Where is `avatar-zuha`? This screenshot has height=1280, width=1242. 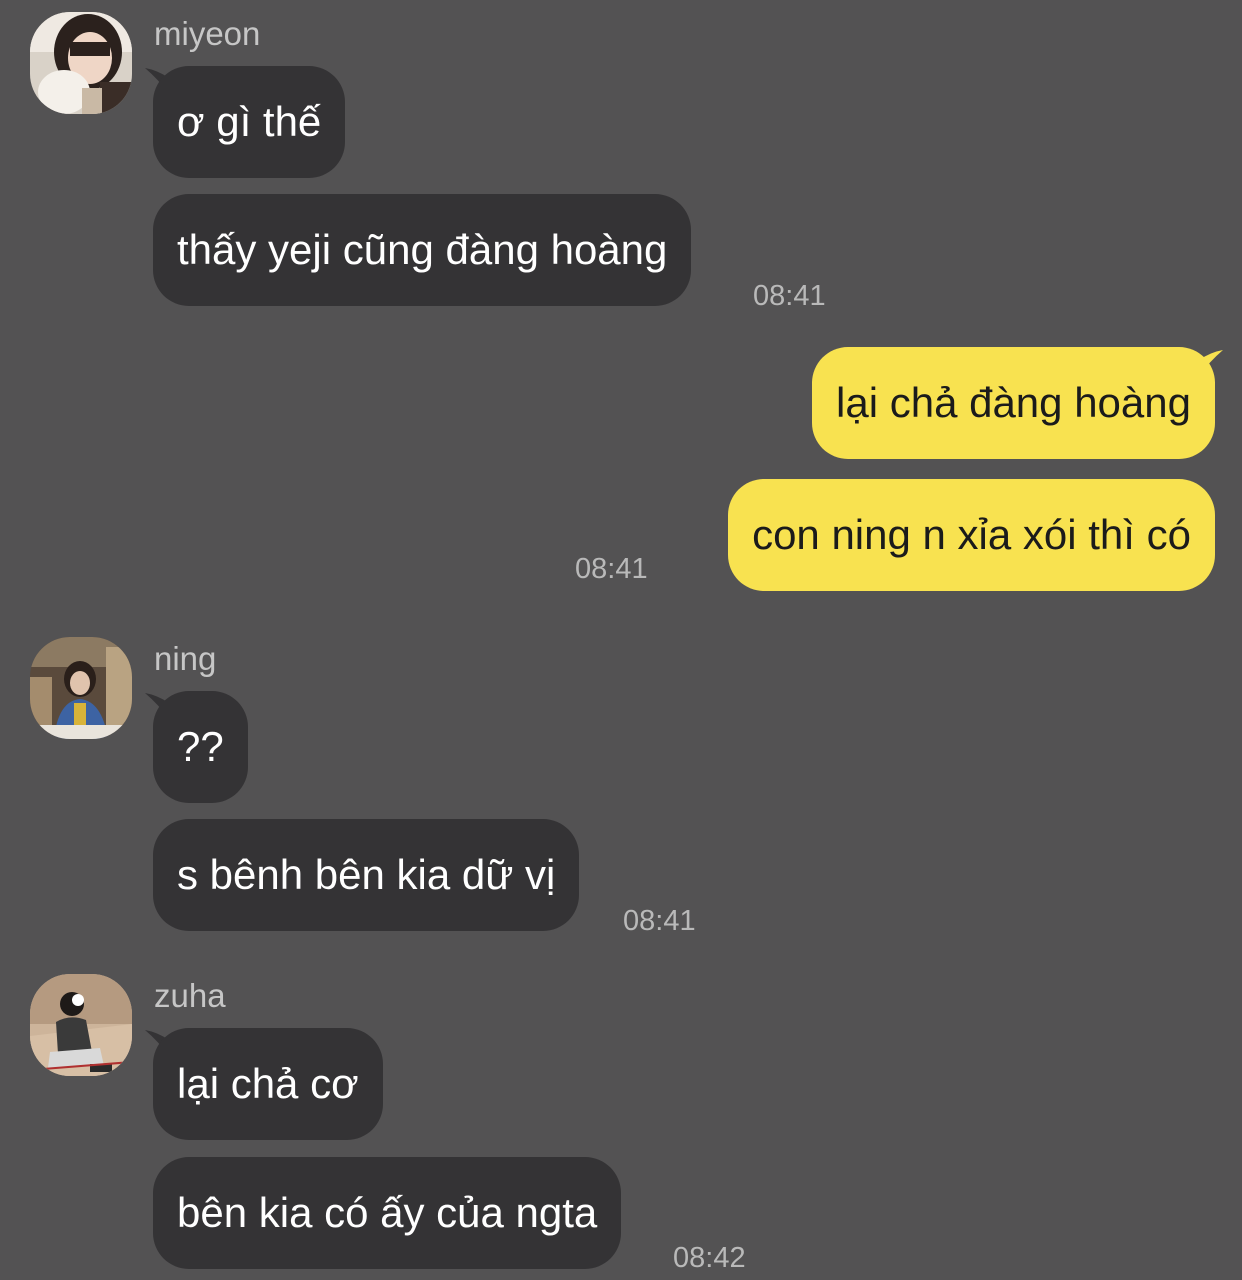 avatar-zuha is located at coordinates (81, 1025).